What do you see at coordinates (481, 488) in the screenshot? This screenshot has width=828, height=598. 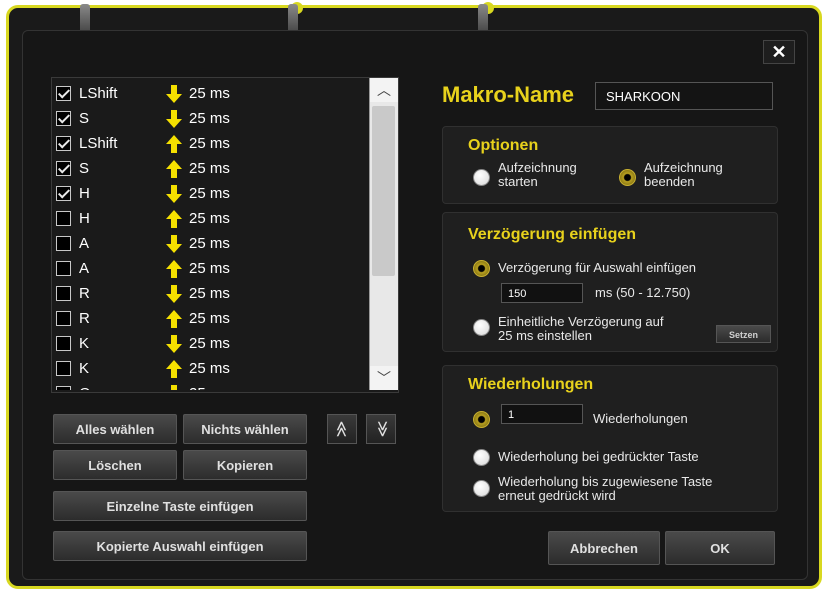 I see `repeat-until-pressed-radio` at bounding box center [481, 488].